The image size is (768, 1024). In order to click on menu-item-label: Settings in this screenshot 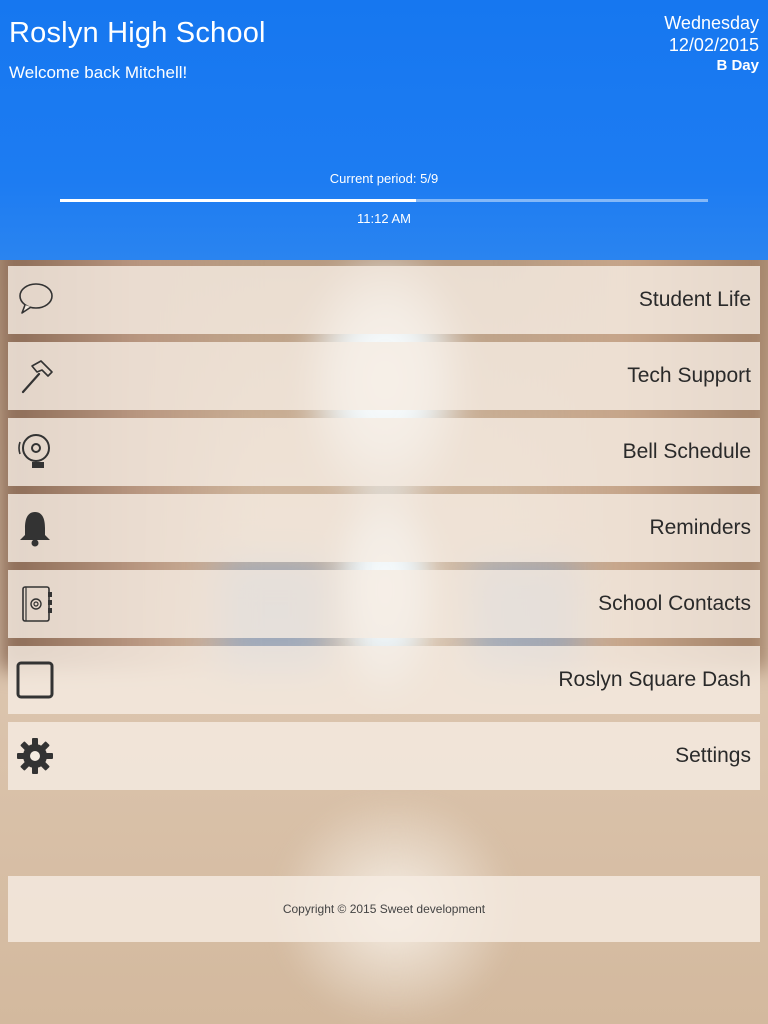, I will do `click(713, 755)`.